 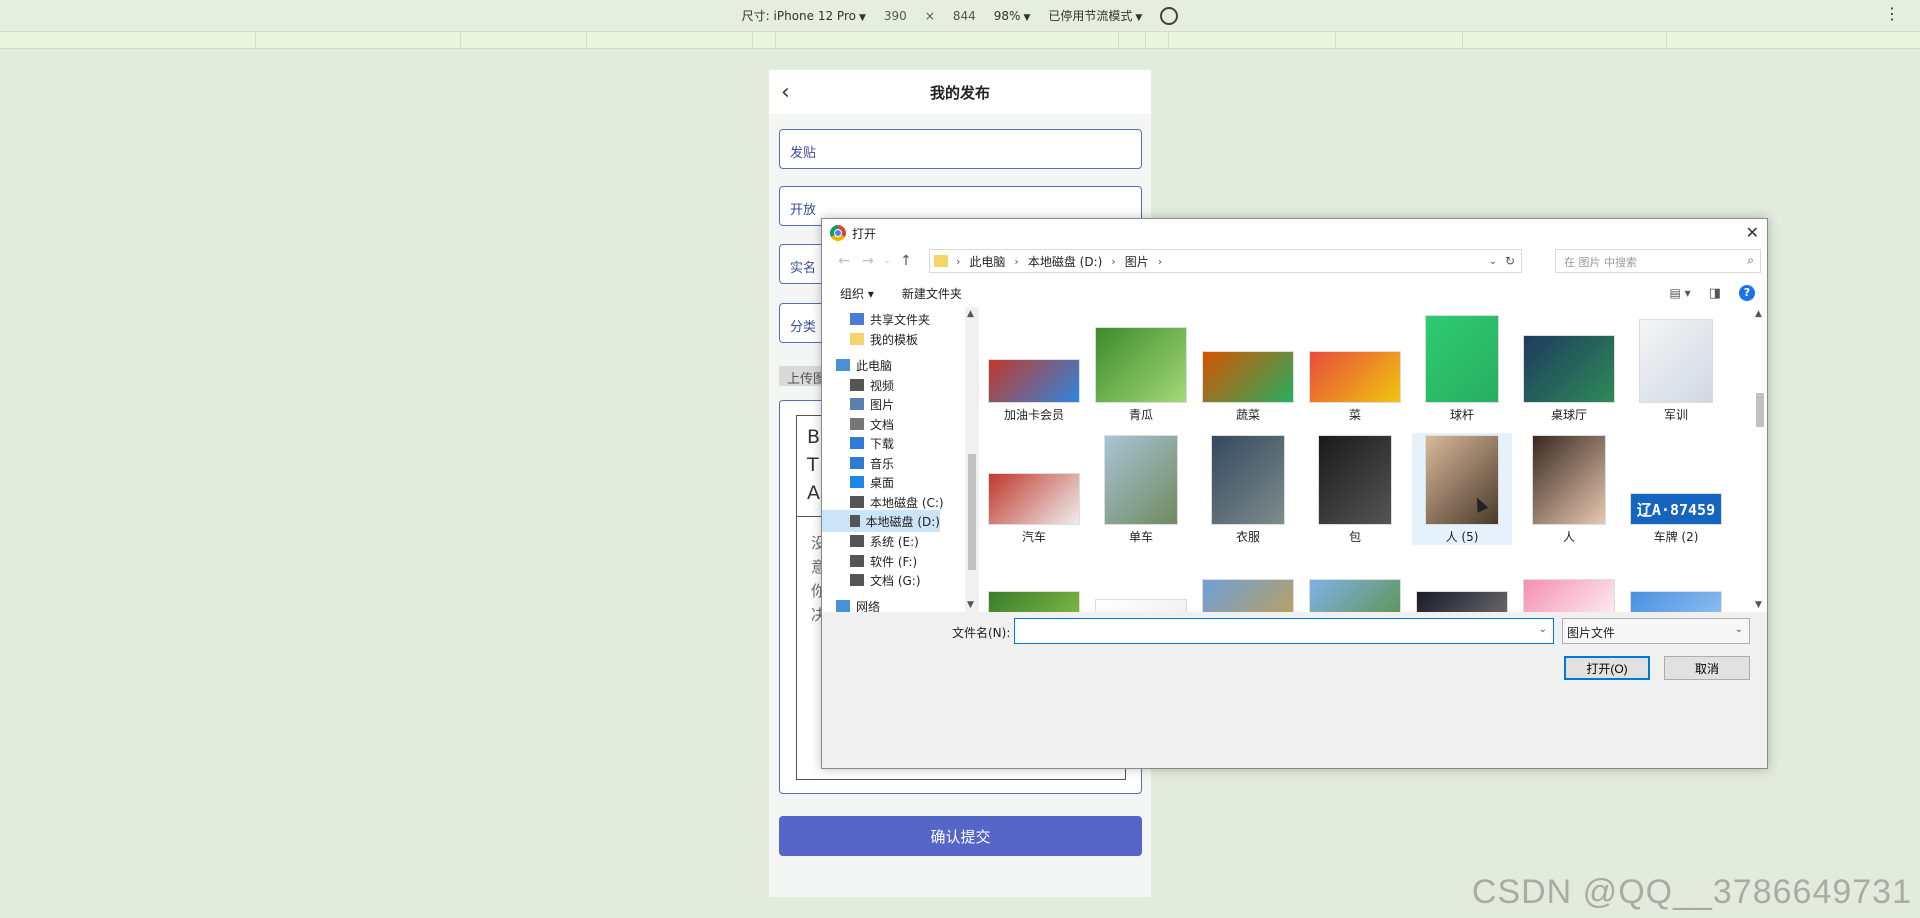 I want to click on nav-item: 系统 (E:), so click(x=884, y=541).